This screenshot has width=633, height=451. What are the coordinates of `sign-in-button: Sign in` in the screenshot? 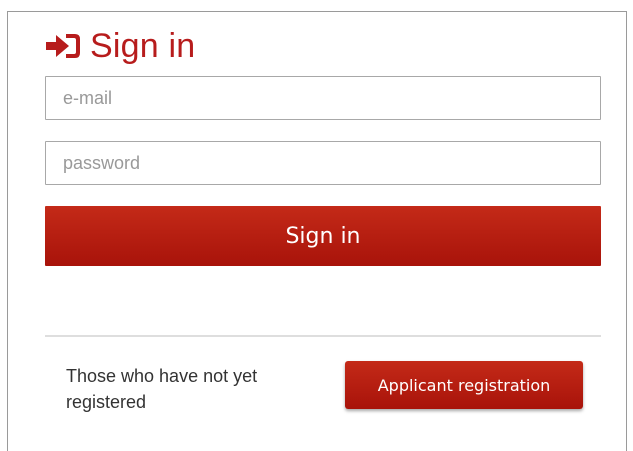 It's located at (323, 236).